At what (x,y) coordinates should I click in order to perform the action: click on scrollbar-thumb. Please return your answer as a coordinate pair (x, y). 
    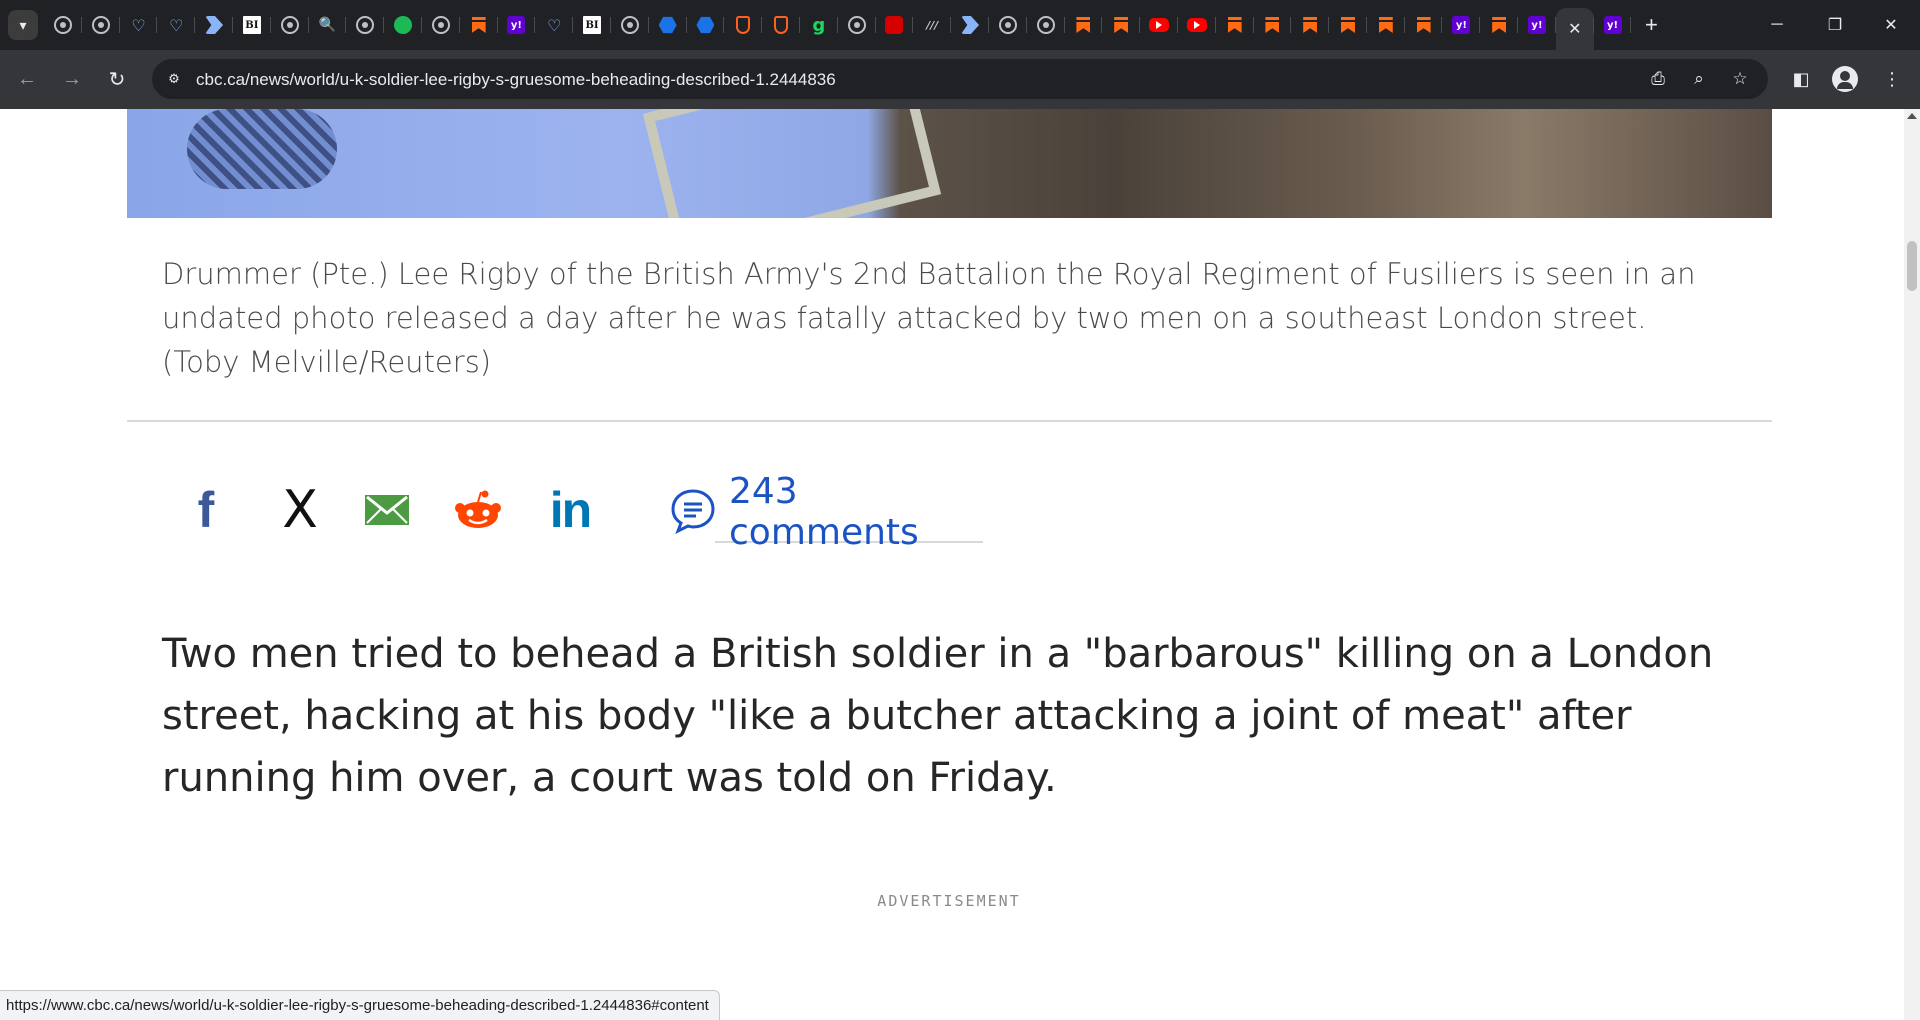
    Looking at the image, I should click on (1912, 266).